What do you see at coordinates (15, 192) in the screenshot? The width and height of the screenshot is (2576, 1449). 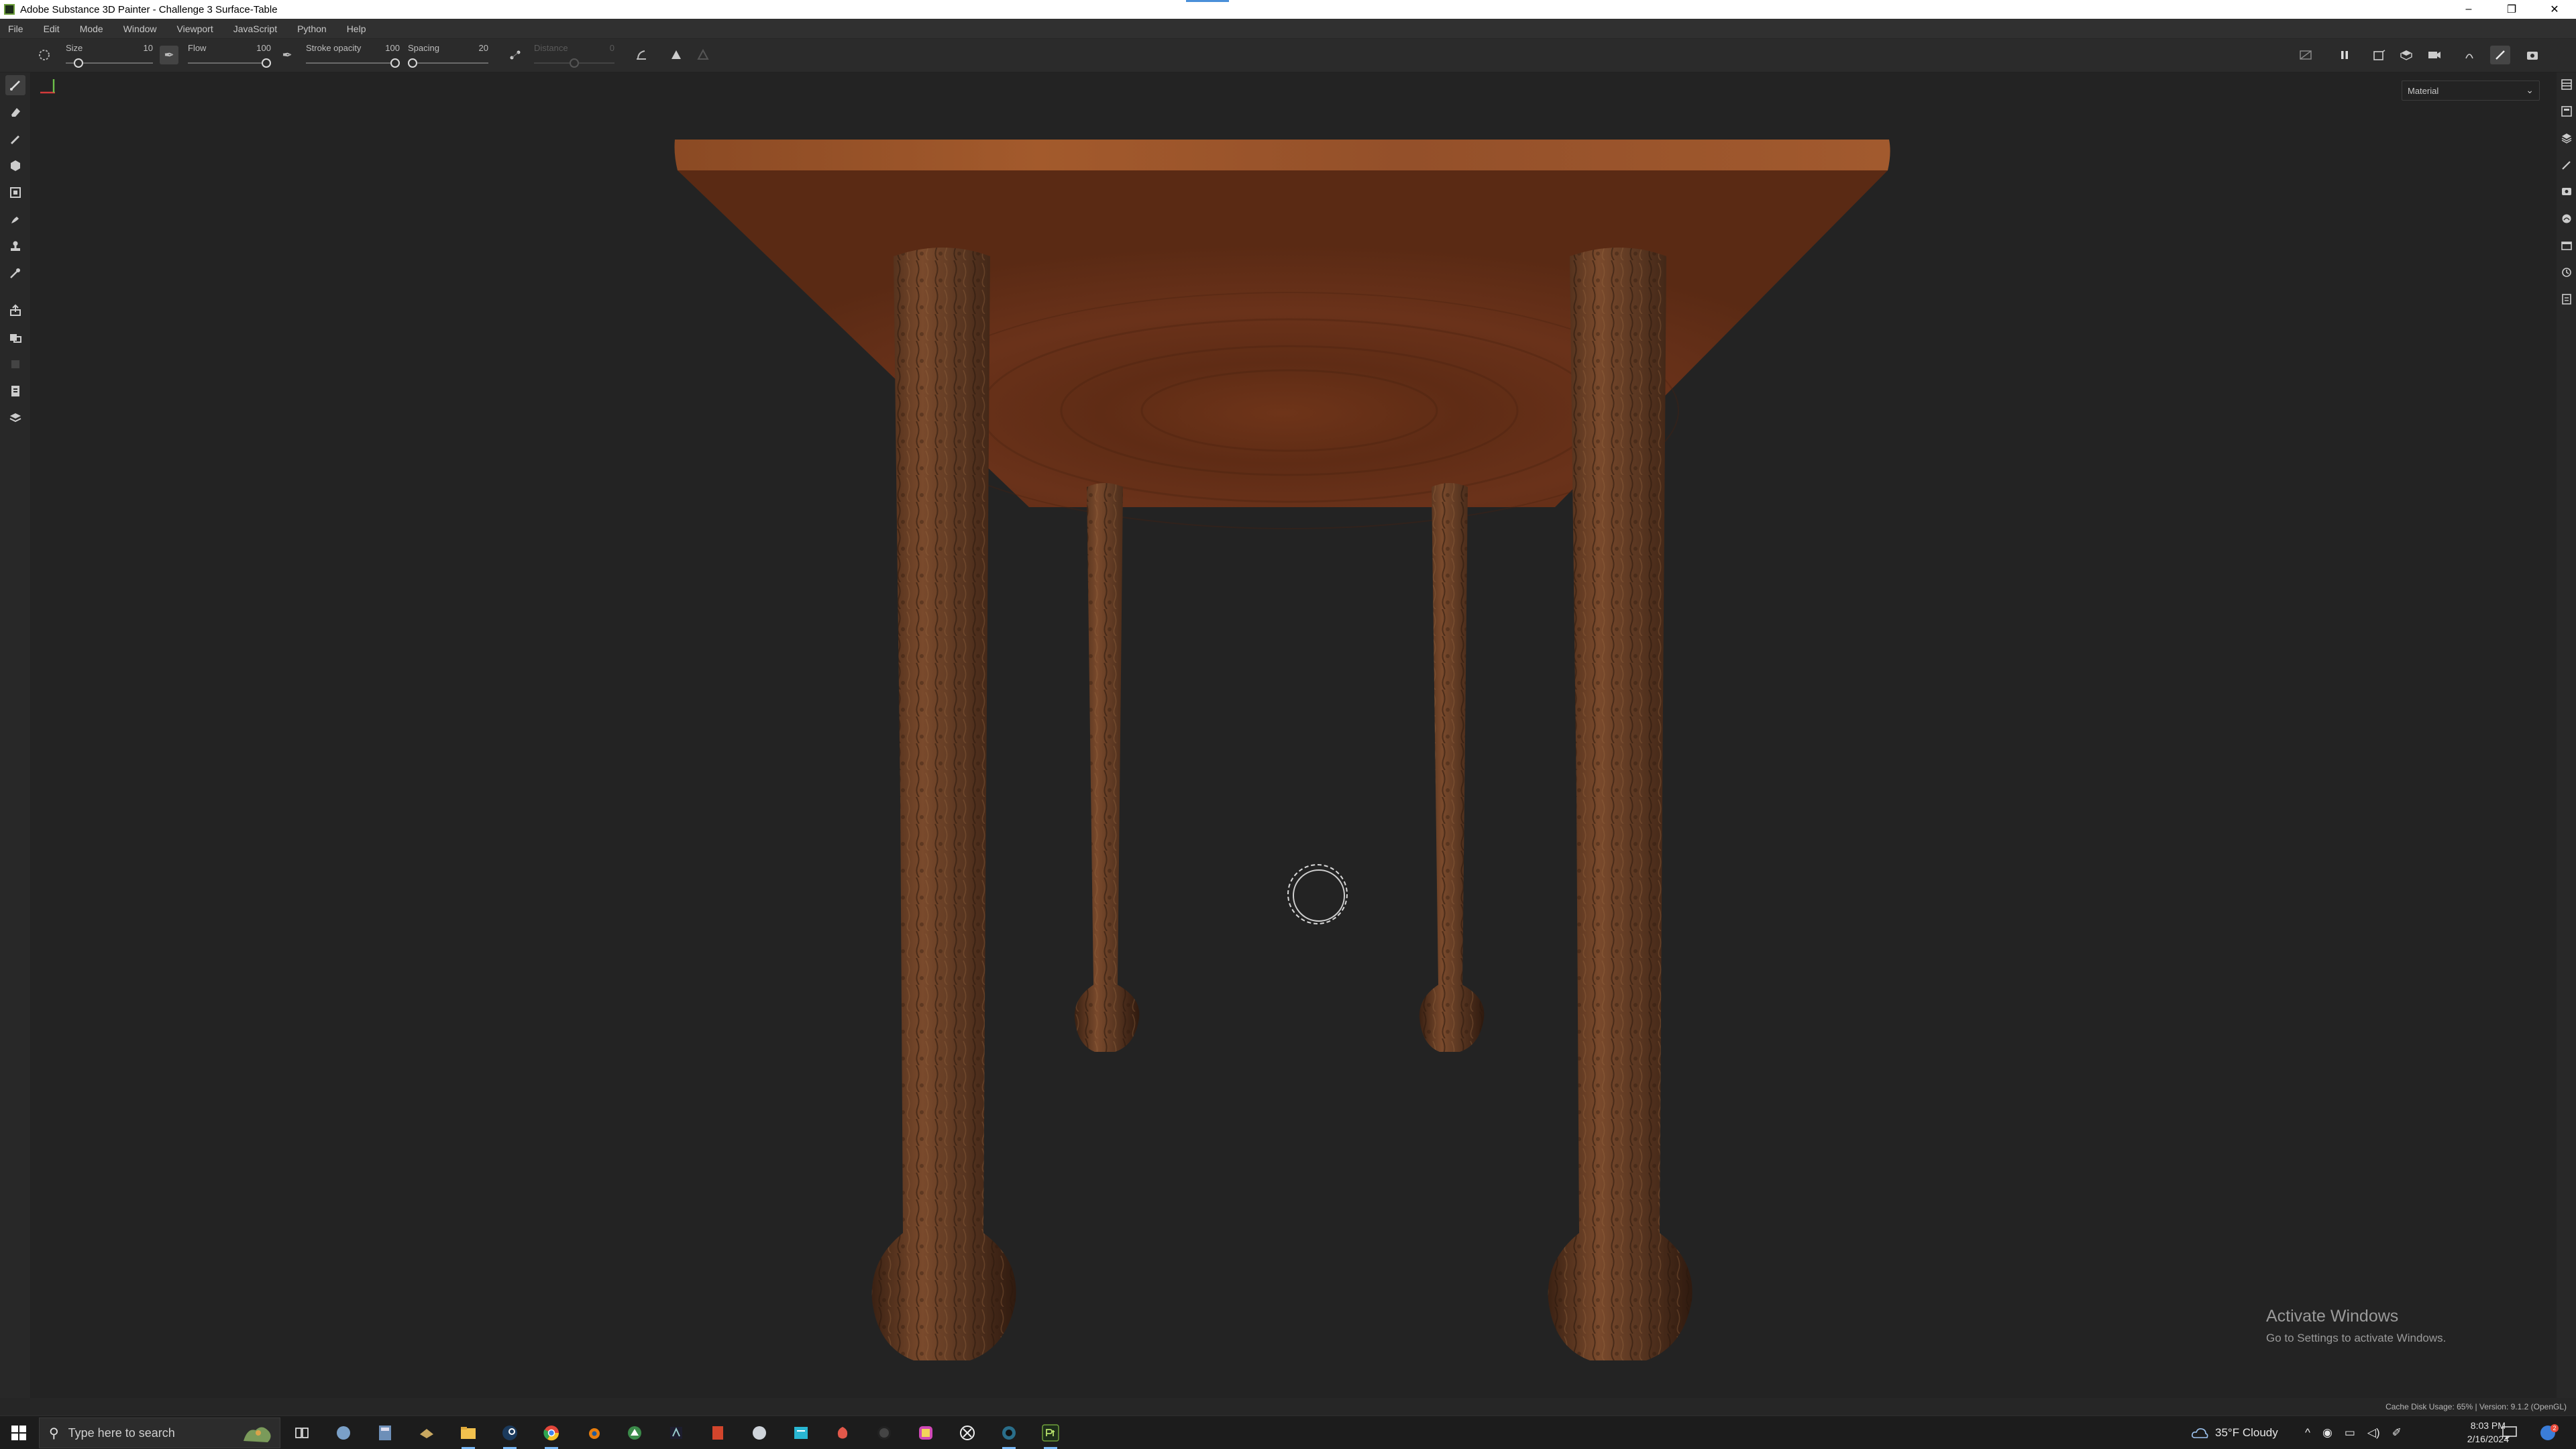 I see `polygon-fill-icon` at bounding box center [15, 192].